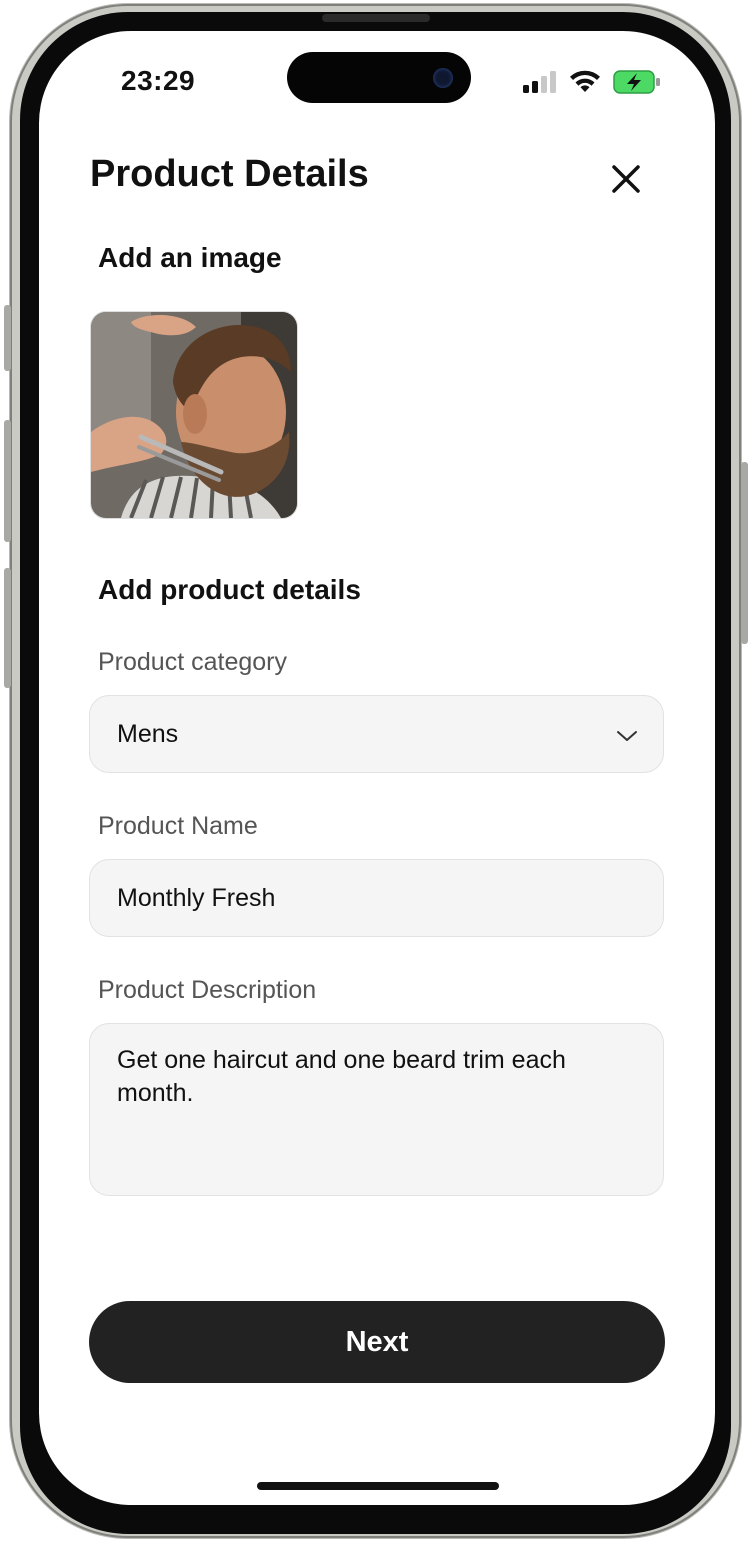 The width and height of the screenshot is (751, 1546). I want to click on description-label: Product Description, so click(207, 990).